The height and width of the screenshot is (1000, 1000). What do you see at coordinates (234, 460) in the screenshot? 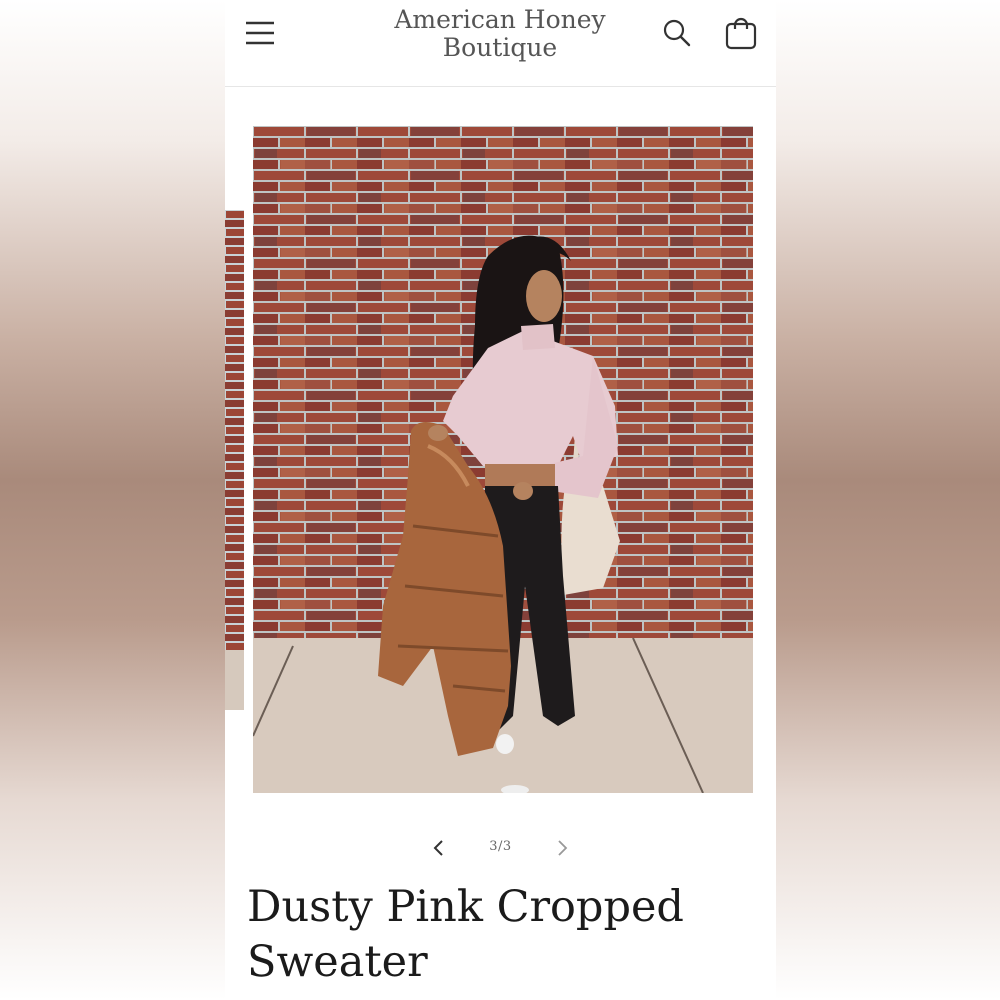
I see `previous-slide-peek` at bounding box center [234, 460].